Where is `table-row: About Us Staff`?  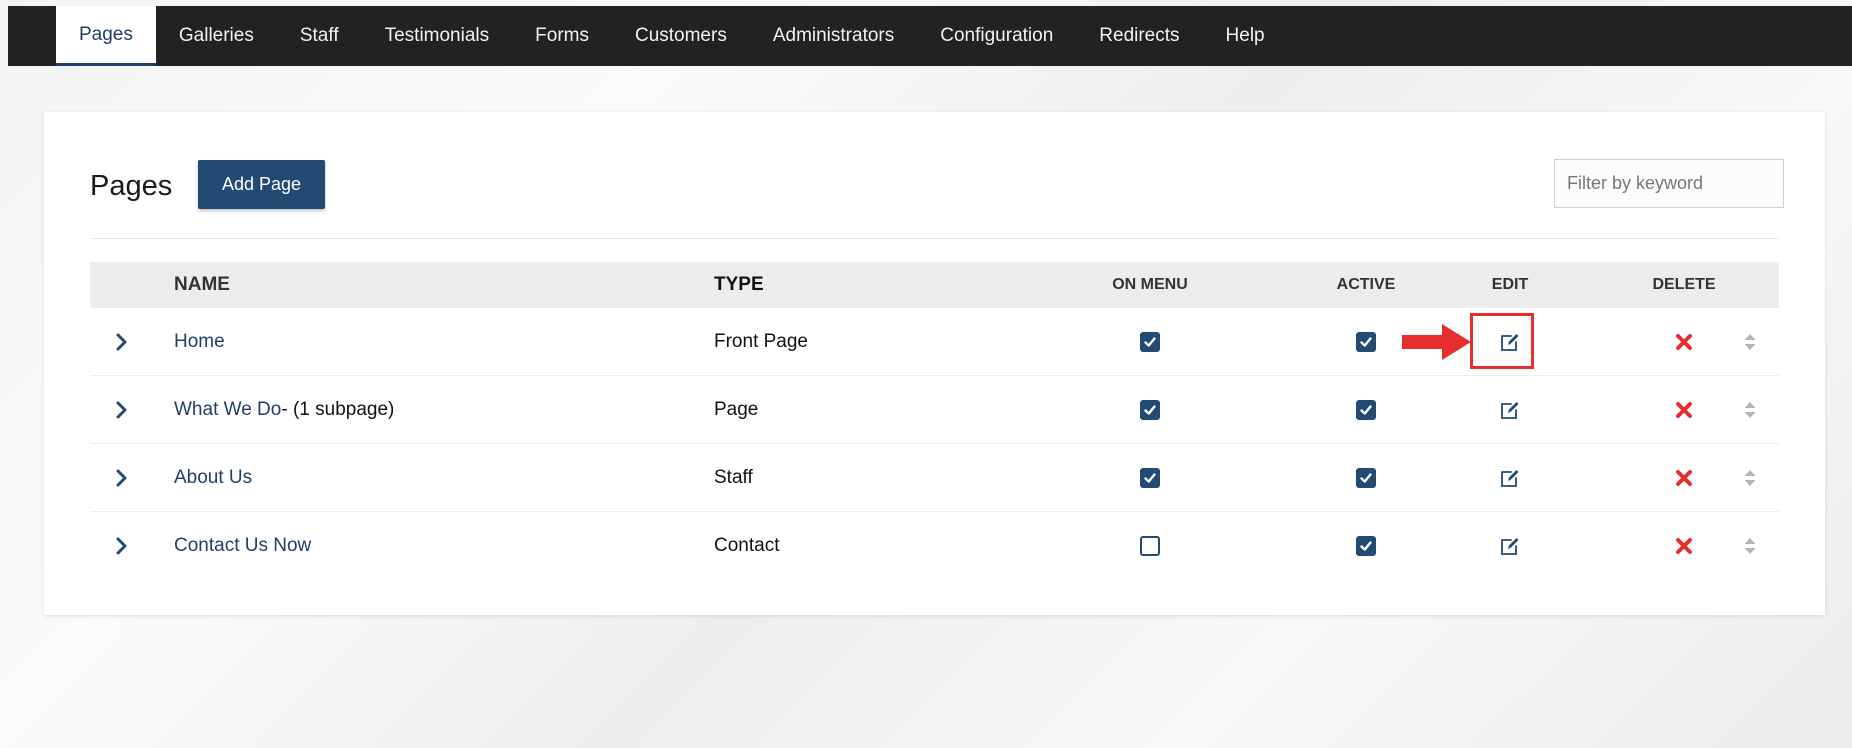
table-row: About Us Staff is located at coordinates (934, 478).